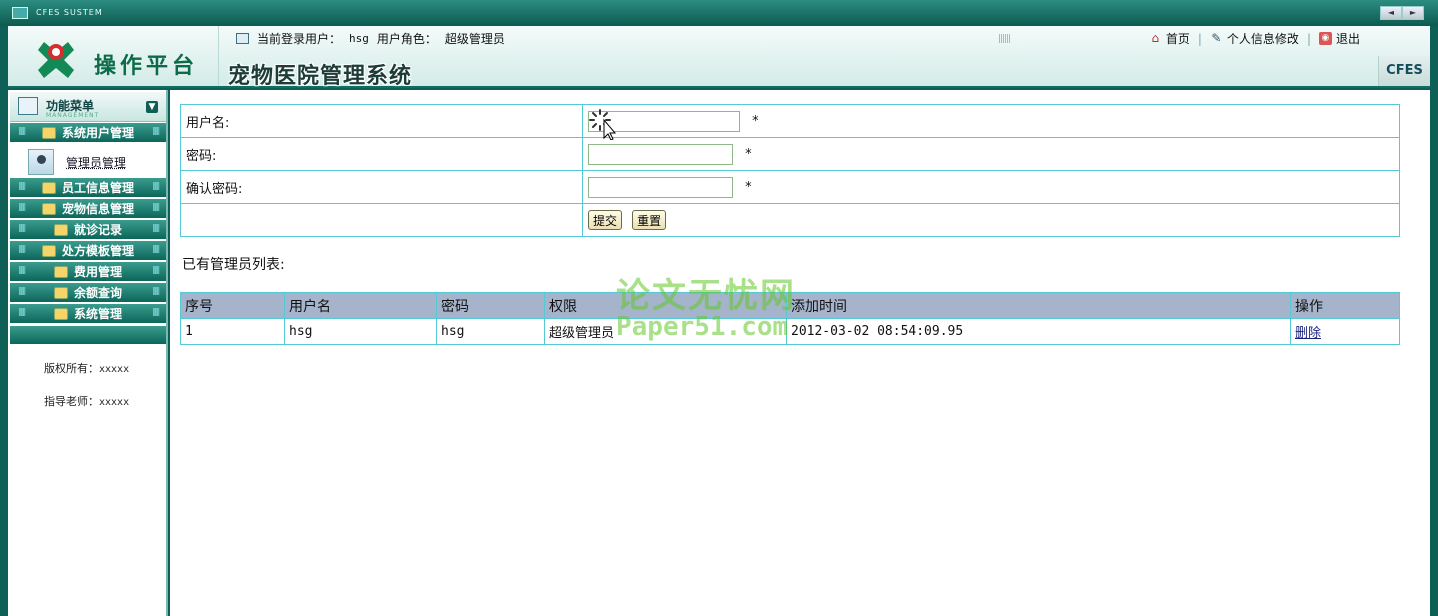 The width and height of the screenshot is (1438, 616). I want to click on nav-prev-button: ◄, so click(1391, 13).